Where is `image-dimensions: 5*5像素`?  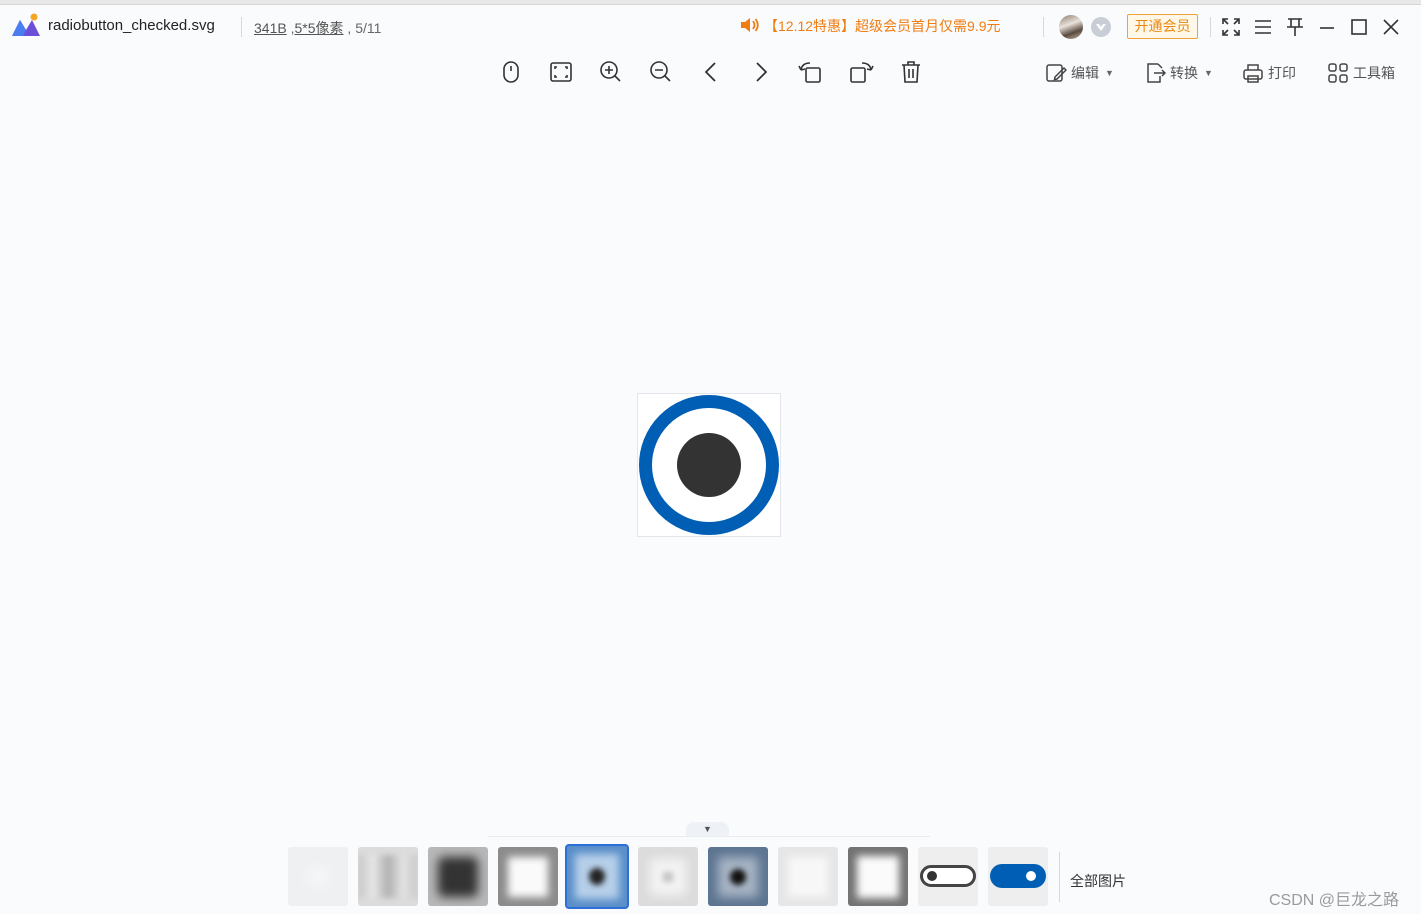 image-dimensions: 5*5像素 is located at coordinates (318, 28).